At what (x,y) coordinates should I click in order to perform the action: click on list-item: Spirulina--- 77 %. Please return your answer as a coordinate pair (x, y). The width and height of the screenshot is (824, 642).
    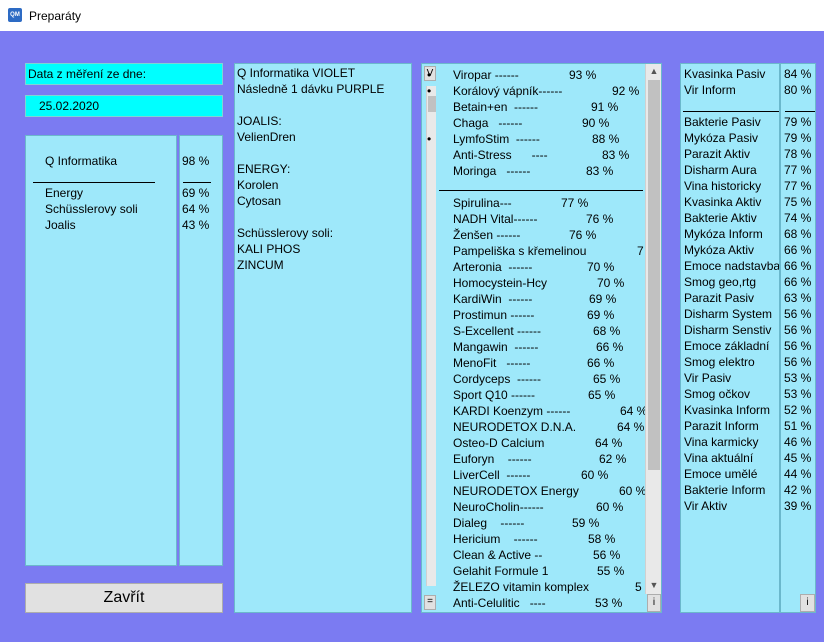
    Looking at the image, I should click on (533, 203).